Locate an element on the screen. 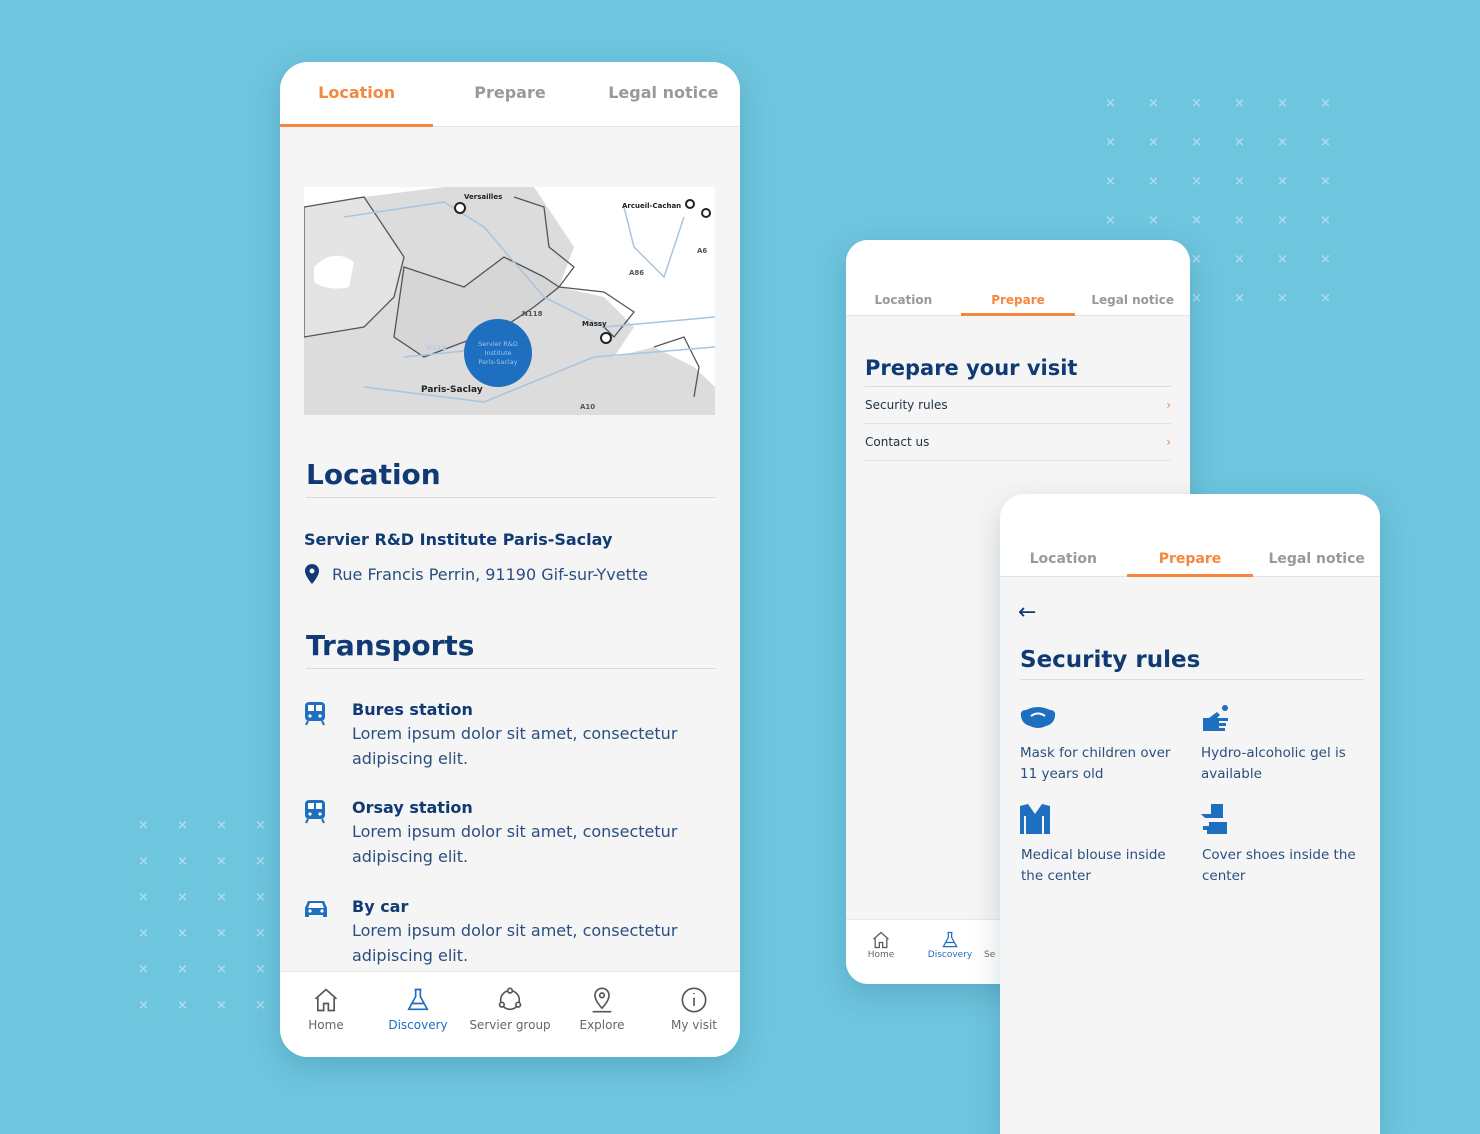  map-label: N118 is located at coordinates (532, 314).